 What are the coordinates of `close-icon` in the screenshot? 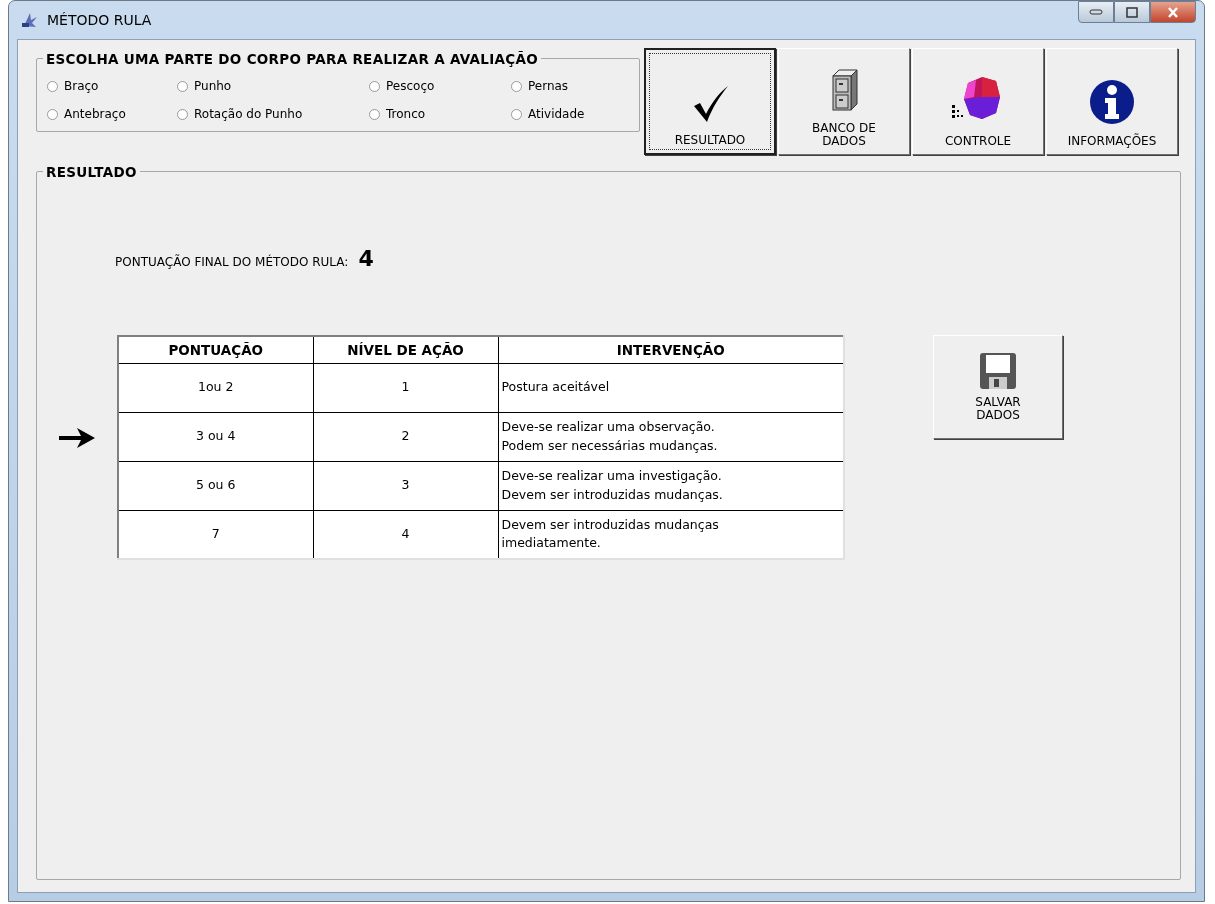 It's located at (1173, 12).